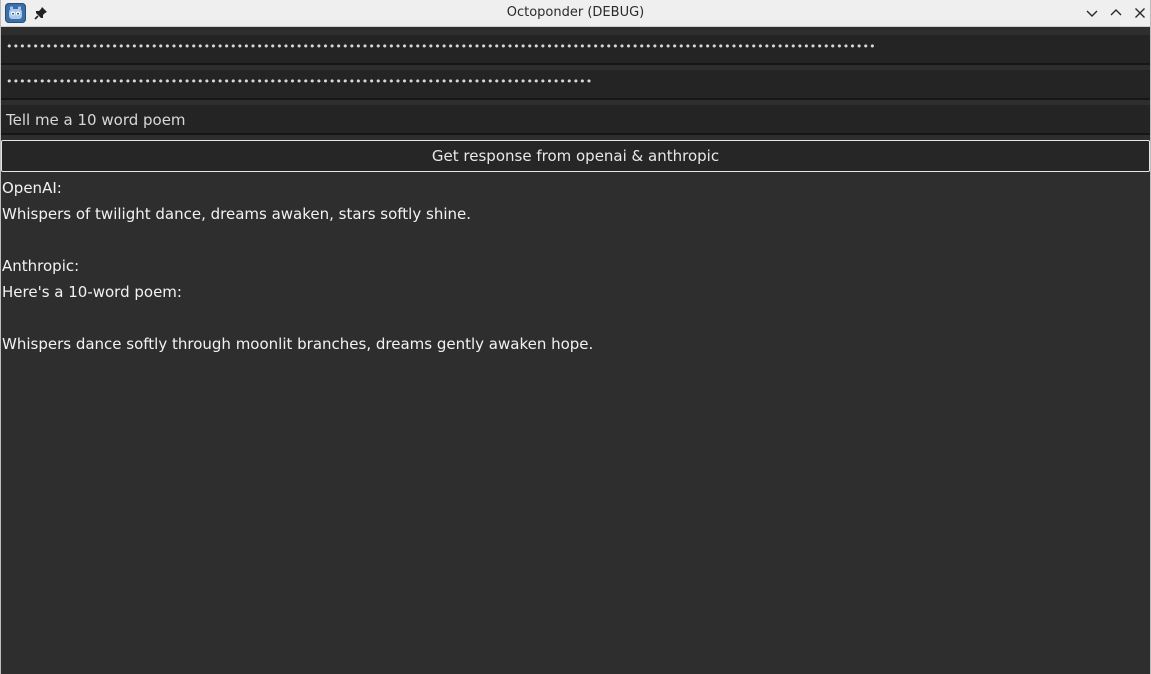 The width and height of the screenshot is (1151, 674). I want to click on prompt-input-value: Tell me a 10 word poem, so click(96, 120).